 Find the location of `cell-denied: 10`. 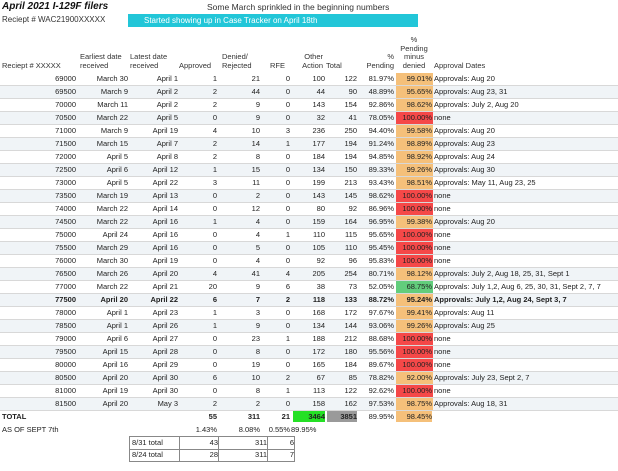

cell-denied: 10 is located at coordinates (241, 378).